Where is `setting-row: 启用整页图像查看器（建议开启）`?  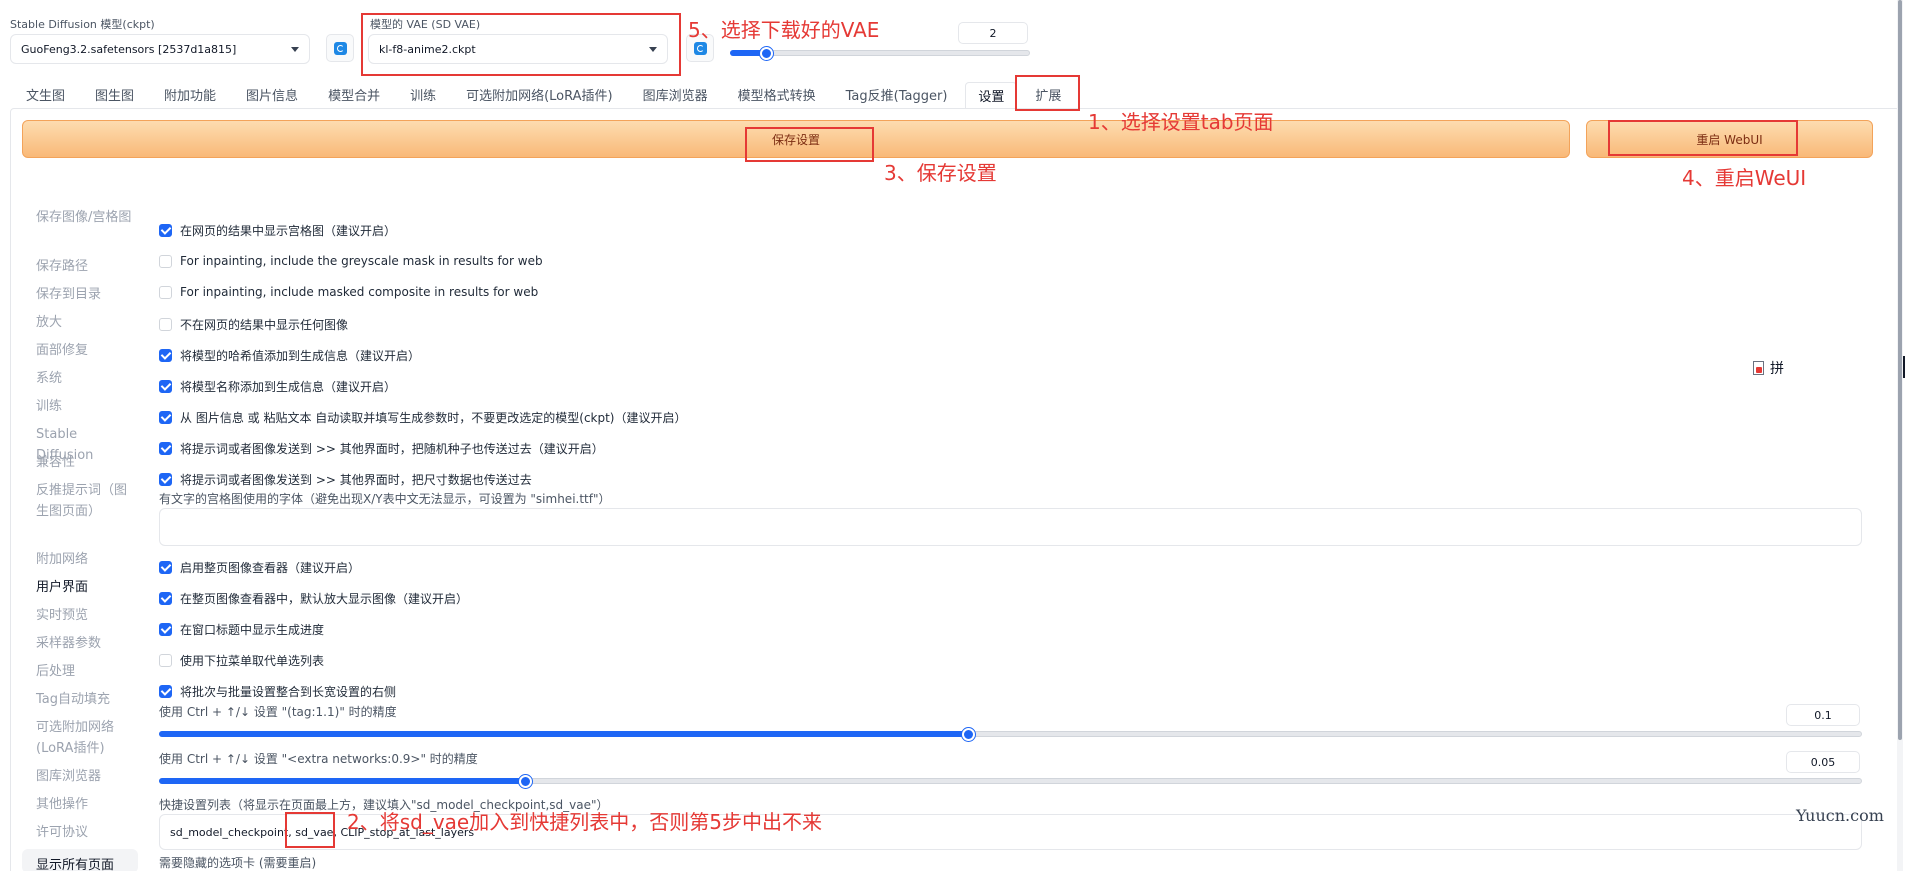 setting-row: 启用整页图像查看器（建议开启） is located at coordinates (259, 567).